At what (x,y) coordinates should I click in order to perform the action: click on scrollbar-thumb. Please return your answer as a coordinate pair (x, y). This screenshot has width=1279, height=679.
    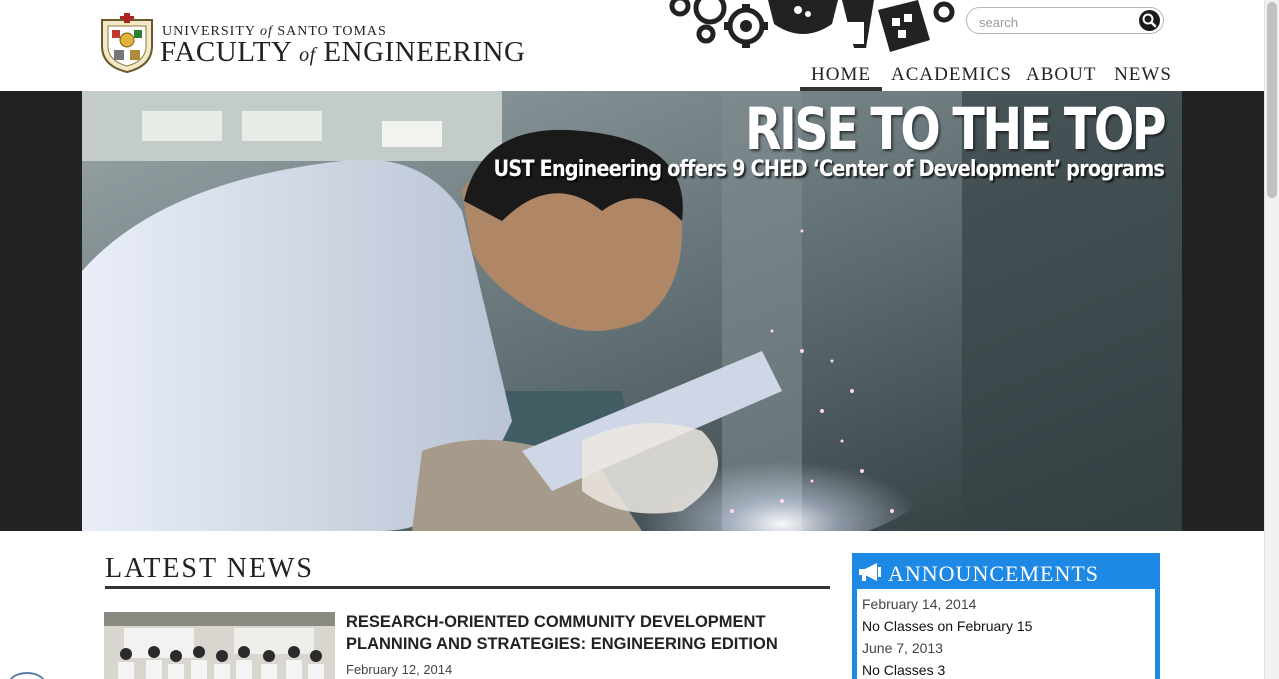
    Looking at the image, I should click on (1272, 100).